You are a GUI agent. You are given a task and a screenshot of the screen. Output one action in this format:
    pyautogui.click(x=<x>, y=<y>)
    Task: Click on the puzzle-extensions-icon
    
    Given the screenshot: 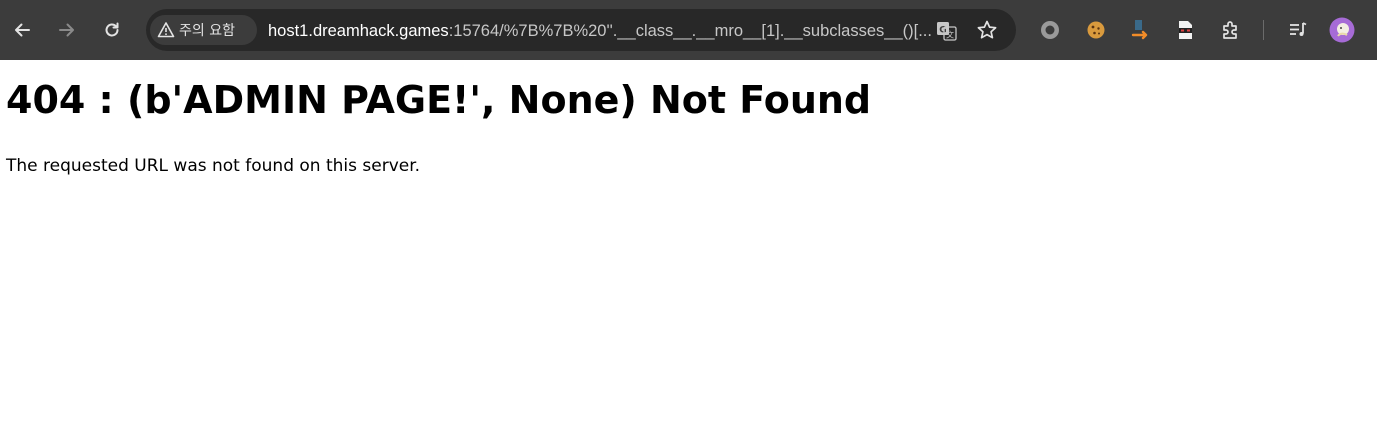 What is the action you would take?
    pyautogui.click(x=1230, y=30)
    